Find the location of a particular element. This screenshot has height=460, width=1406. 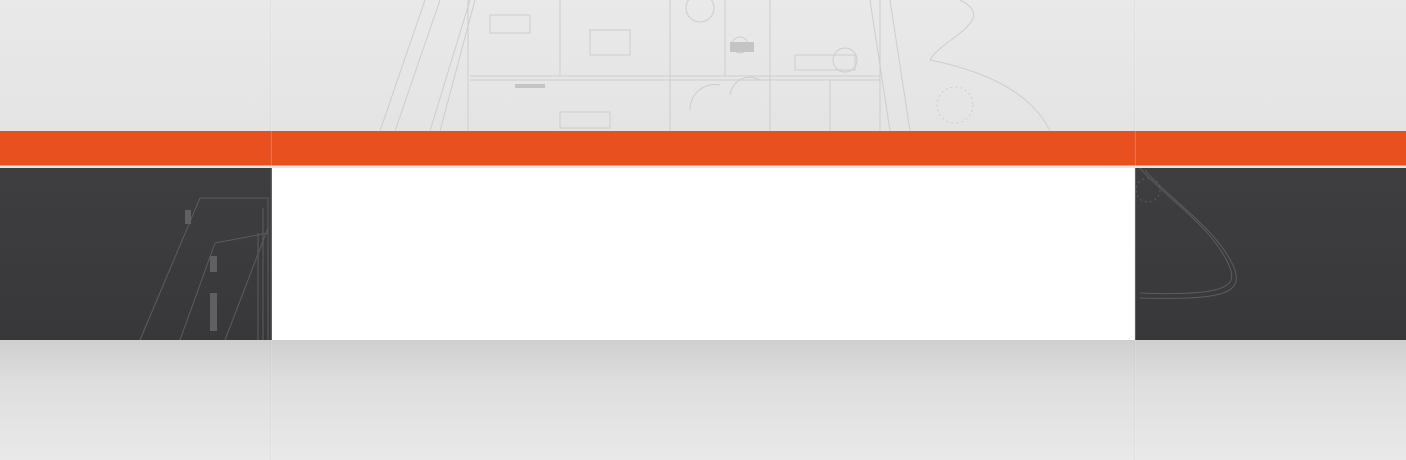

accent-bar is located at coordinates (703, 148).